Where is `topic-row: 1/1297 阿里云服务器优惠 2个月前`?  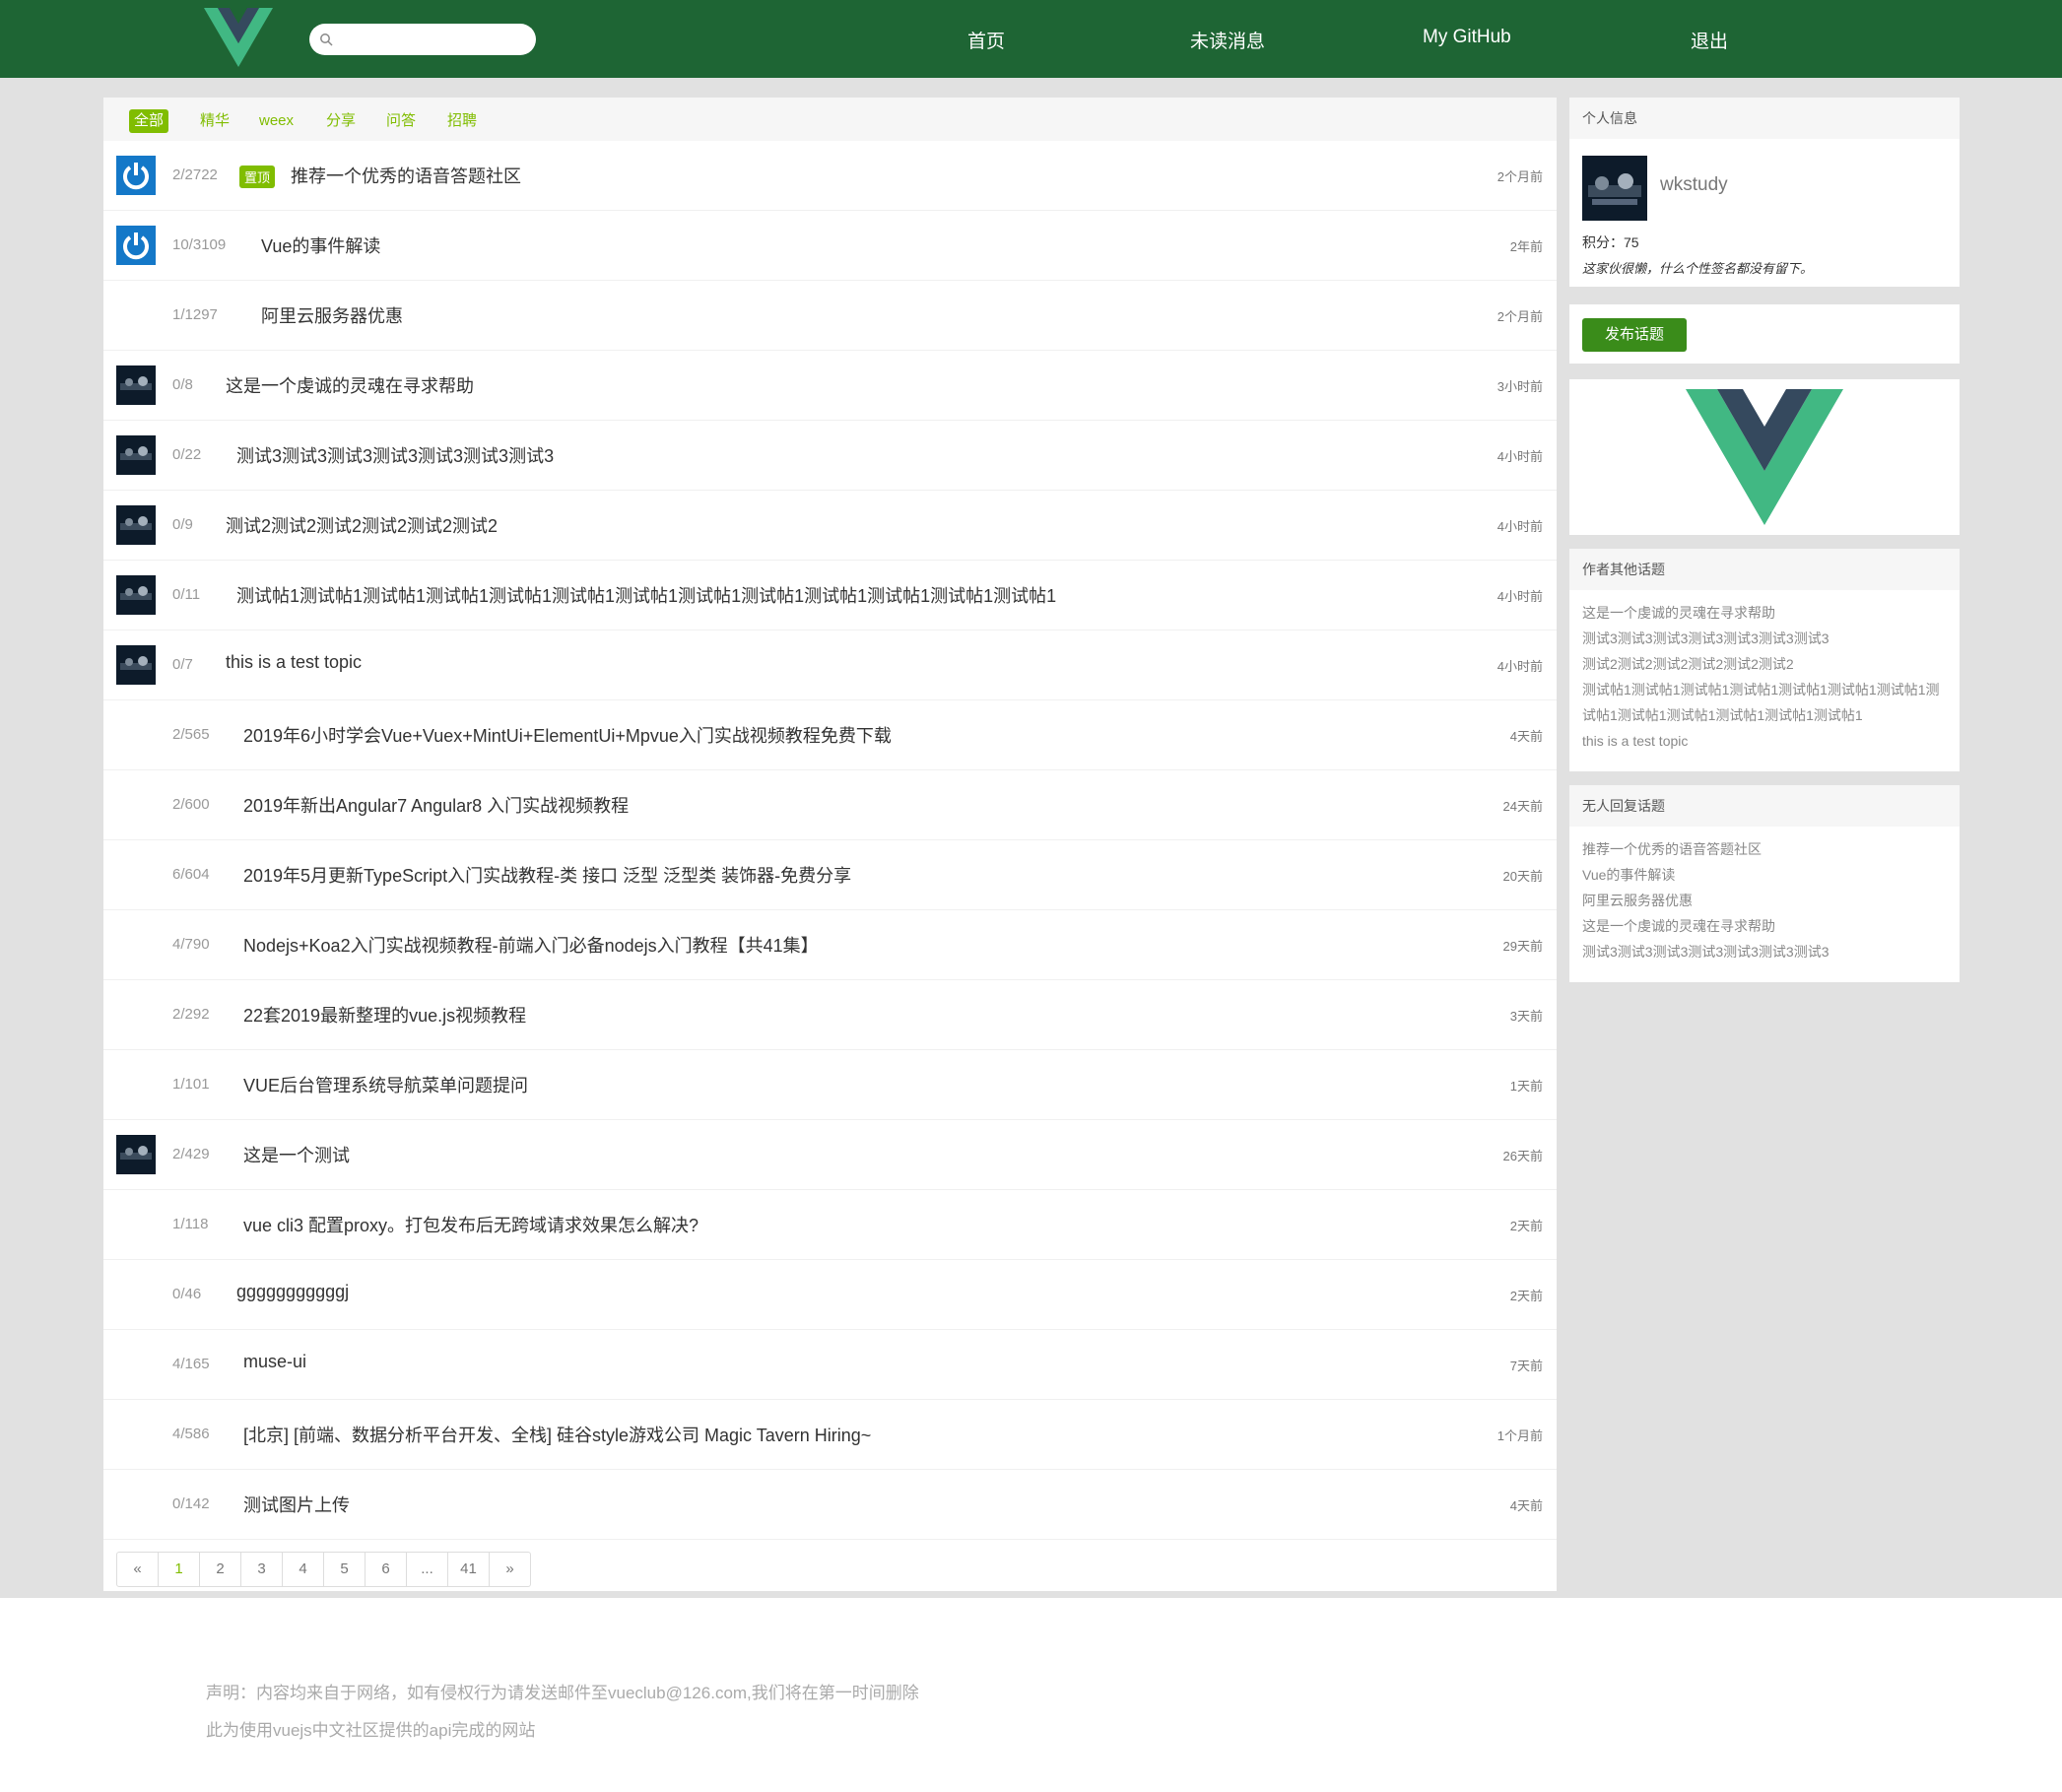 topic-row: 1/1297 阿里云服务器优惠 2个月前 is located at coordinates (830, 315).